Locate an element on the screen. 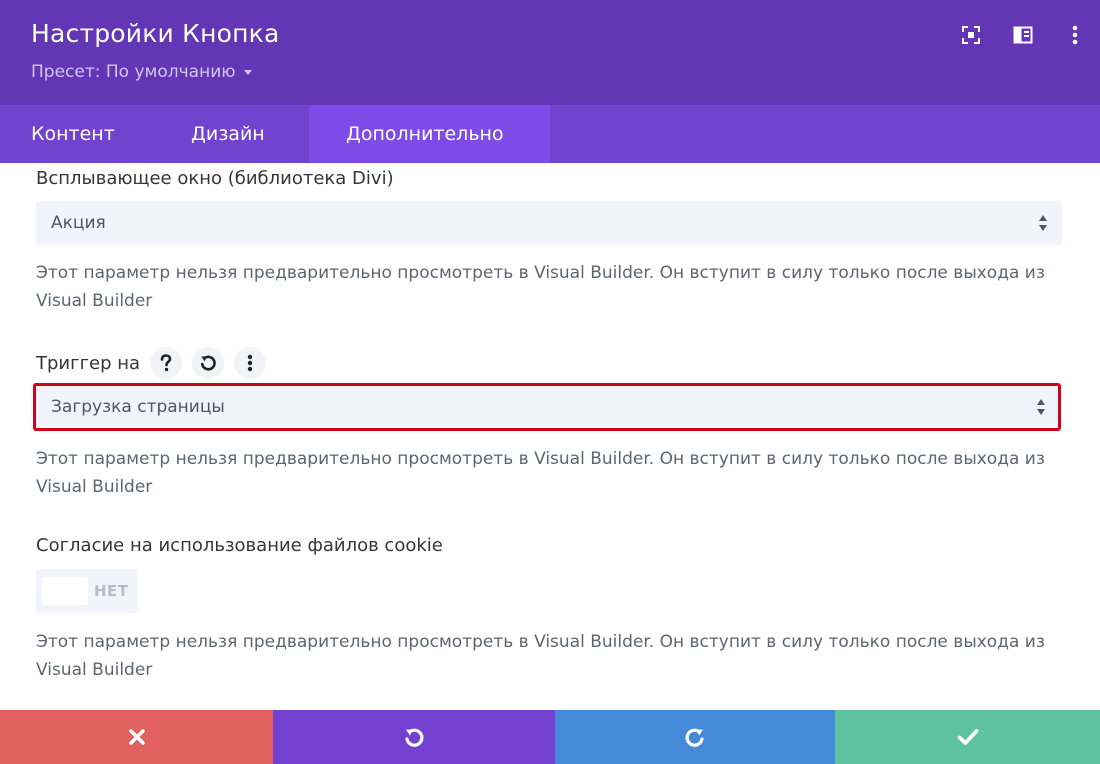 This screenshot has width=1100, height=764. check-icon is located at coordinates (967, 737).